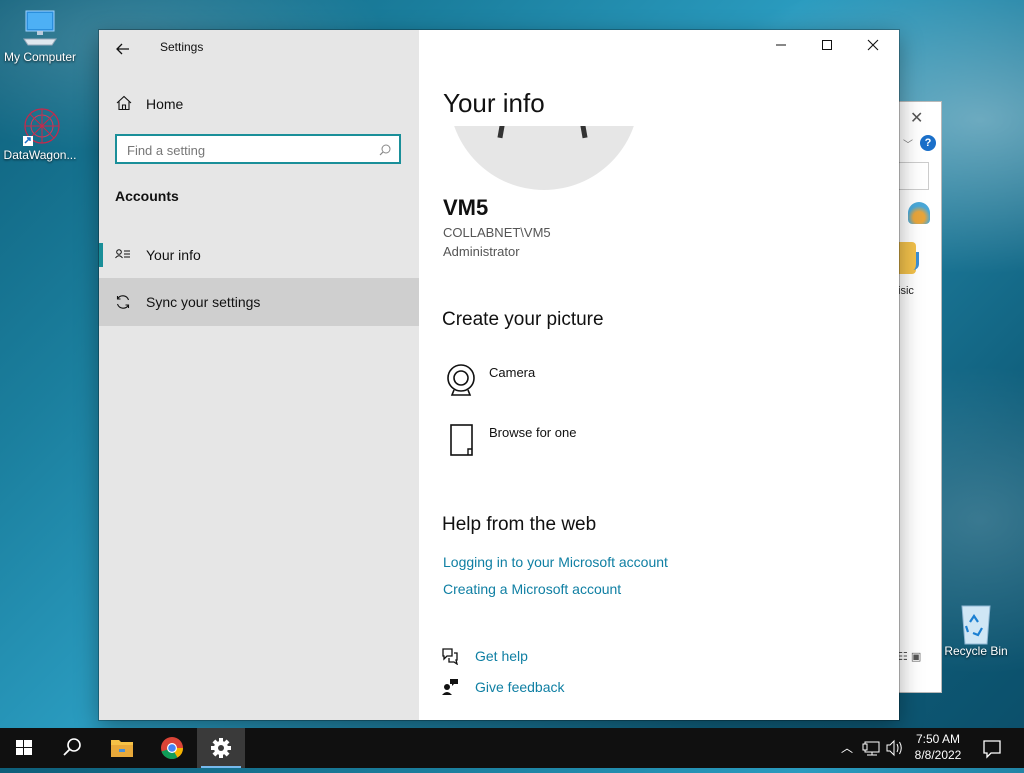 The image size is (1024, 773). What do you see at coordinates (501, 656) in the screenshot?
I see `get-help-label: Get help` at bounding box center [501, 656].